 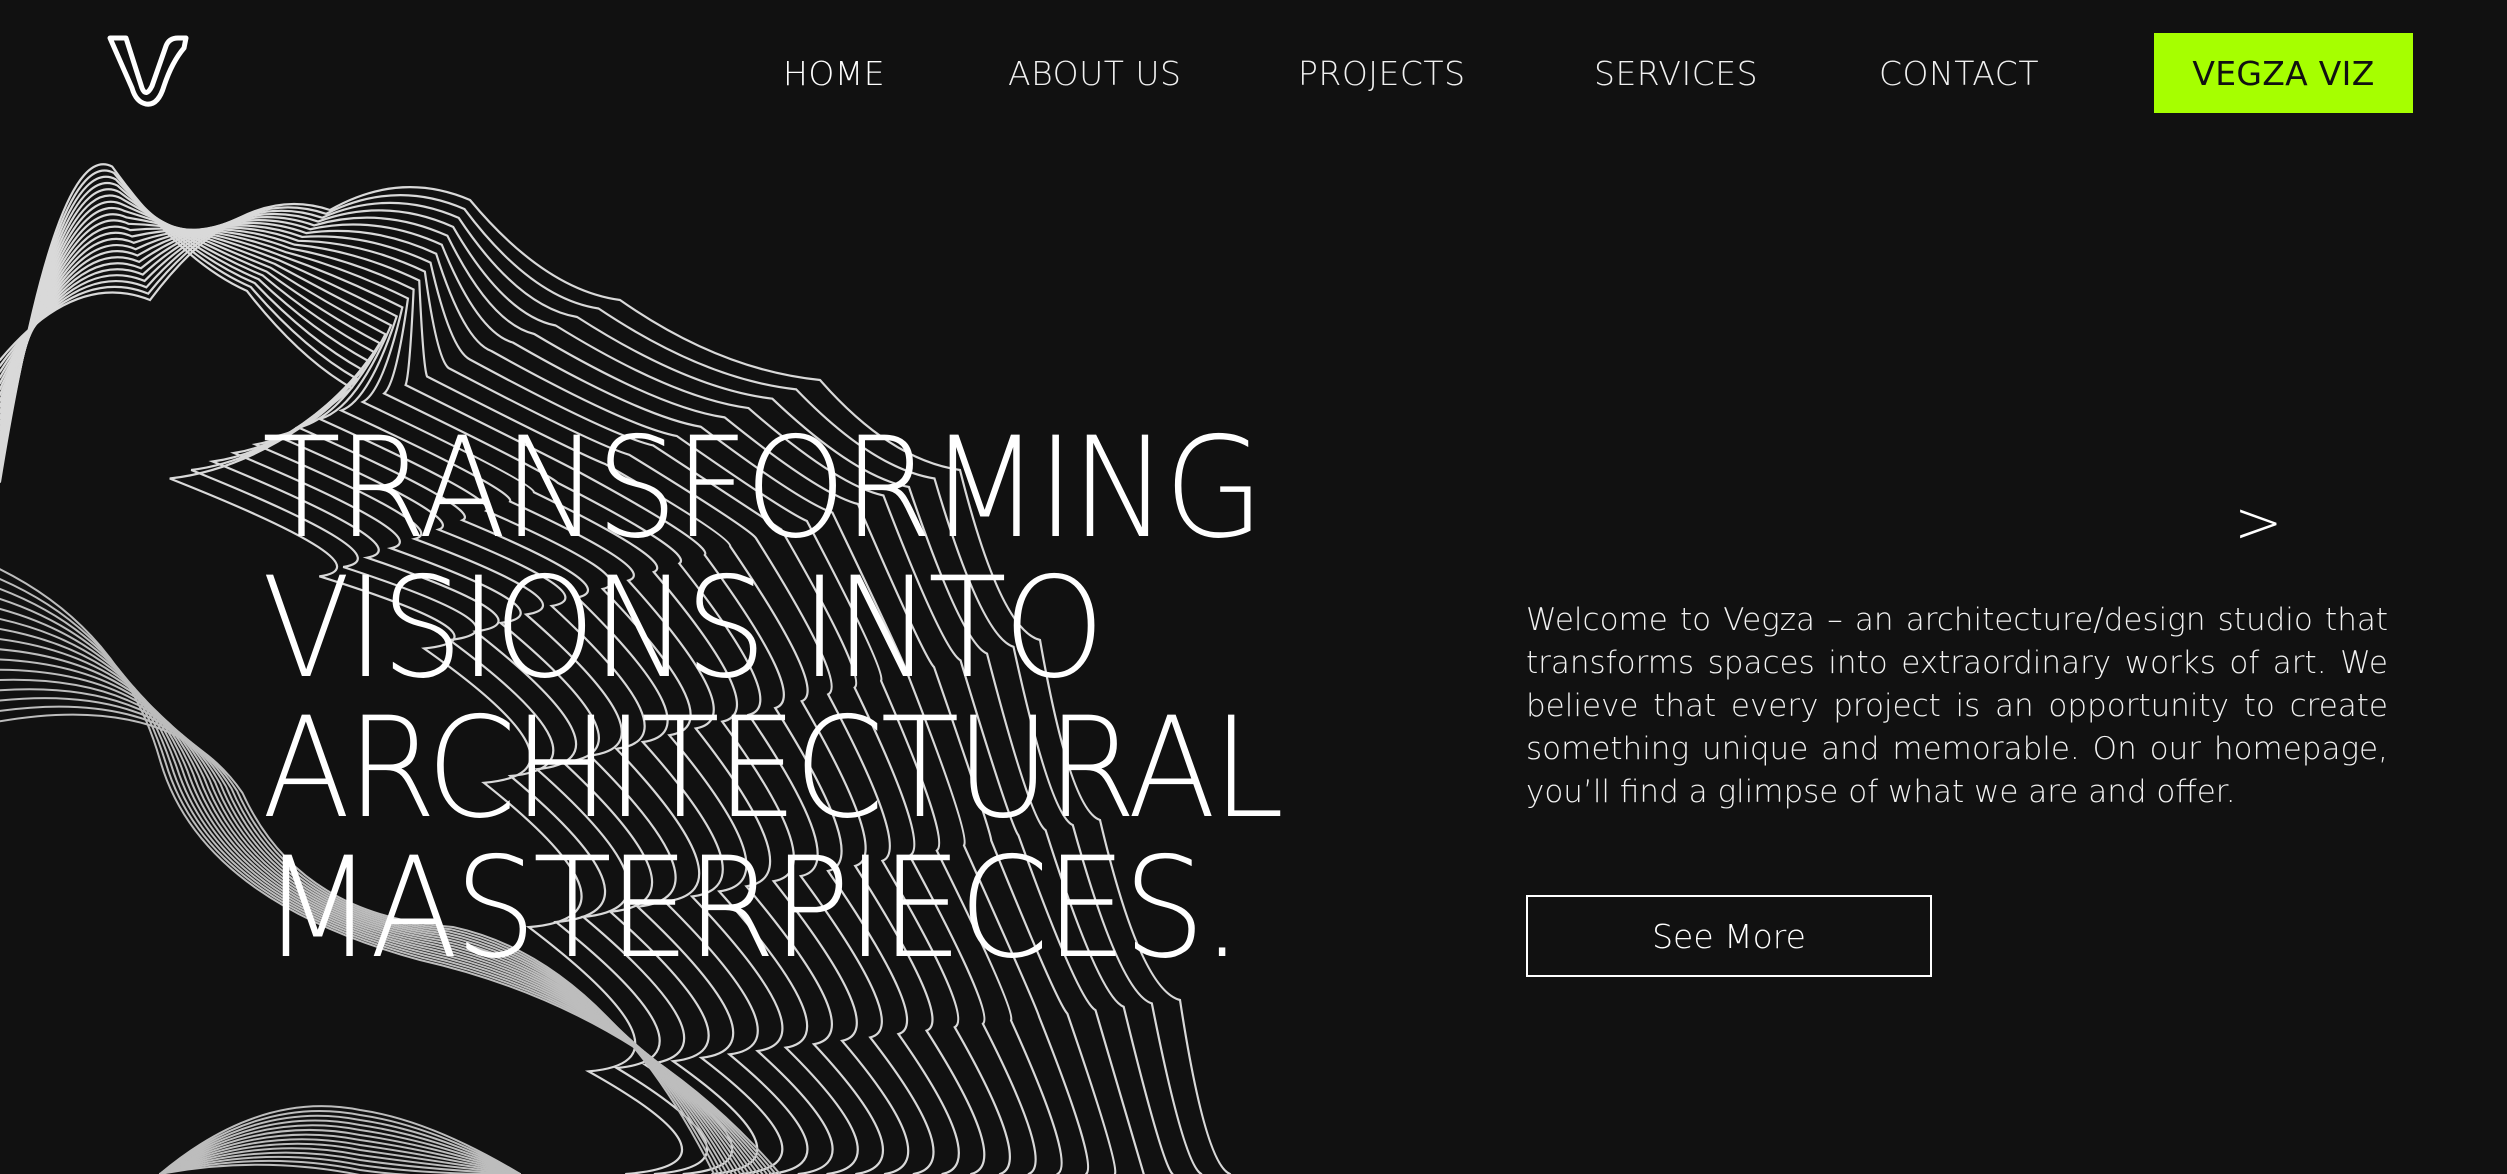 I want to click on vegza-viz-button: VEGZA VIZ, so click(x=2283, y=73).